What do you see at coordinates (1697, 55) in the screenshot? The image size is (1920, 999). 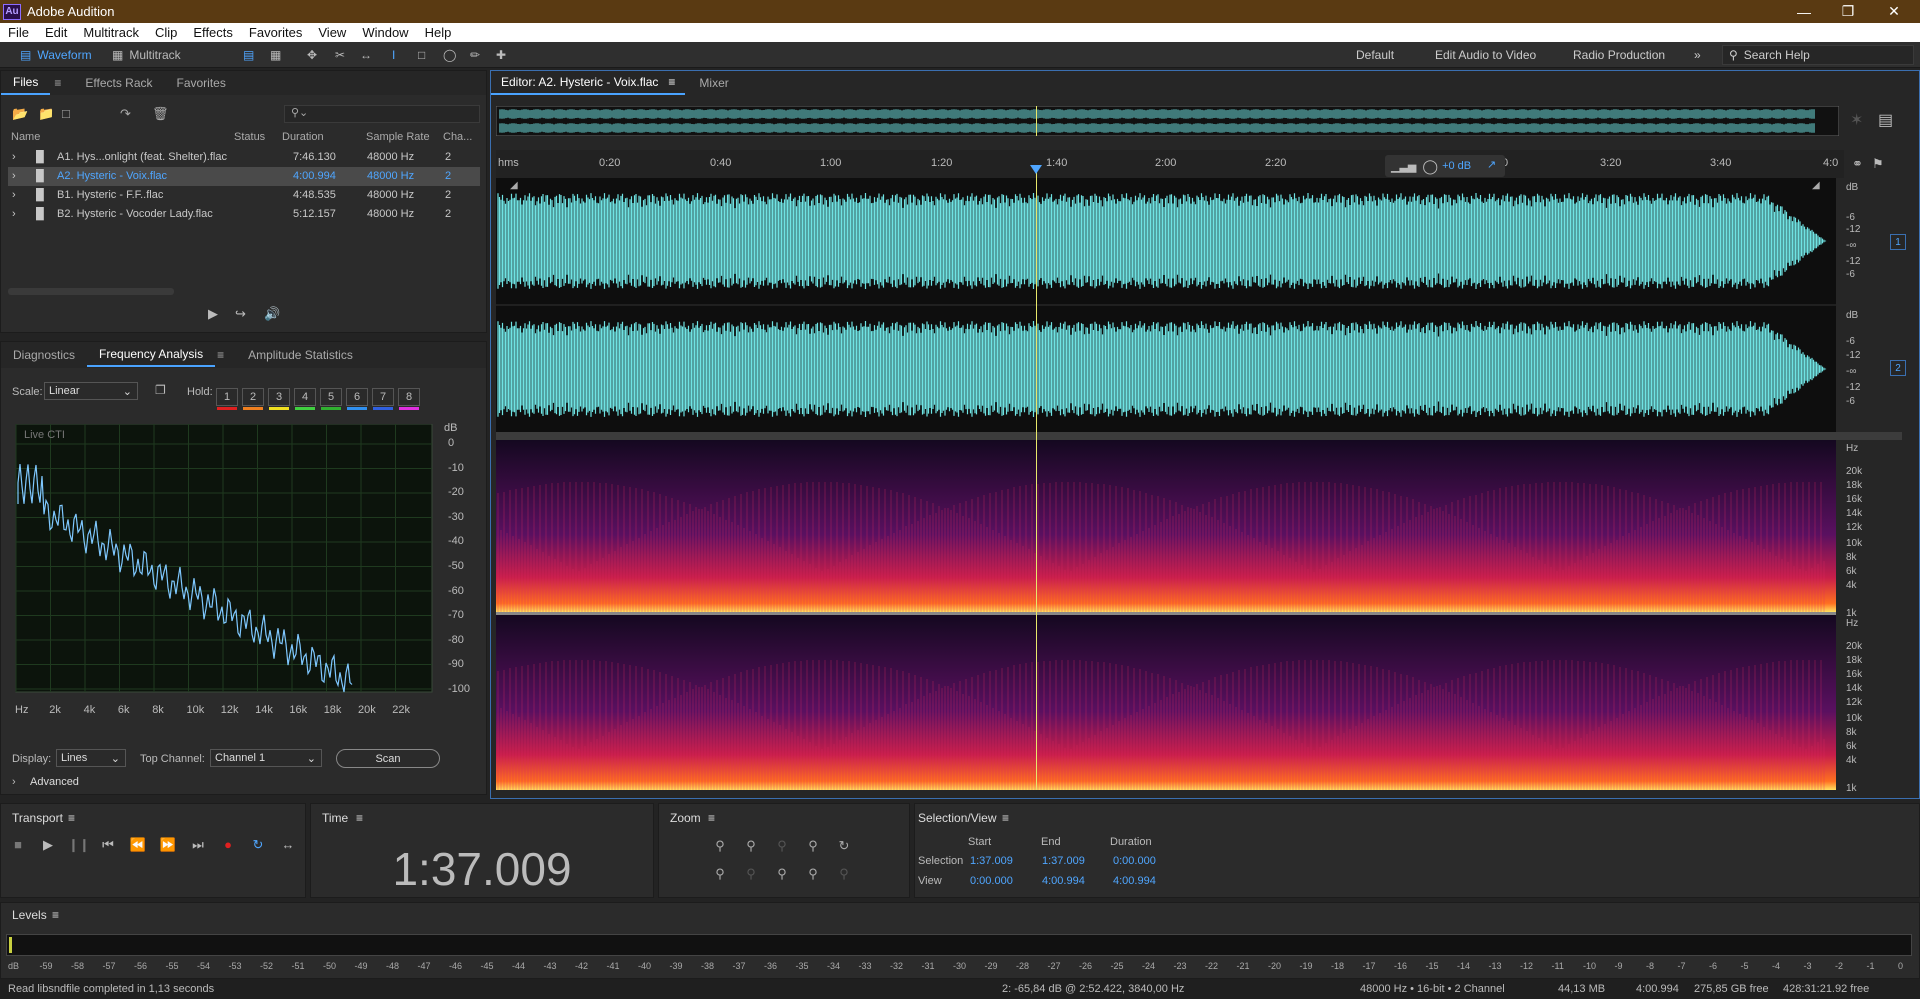 I see `more-workspaces-icon: »` at bounding box center [1697, 55].